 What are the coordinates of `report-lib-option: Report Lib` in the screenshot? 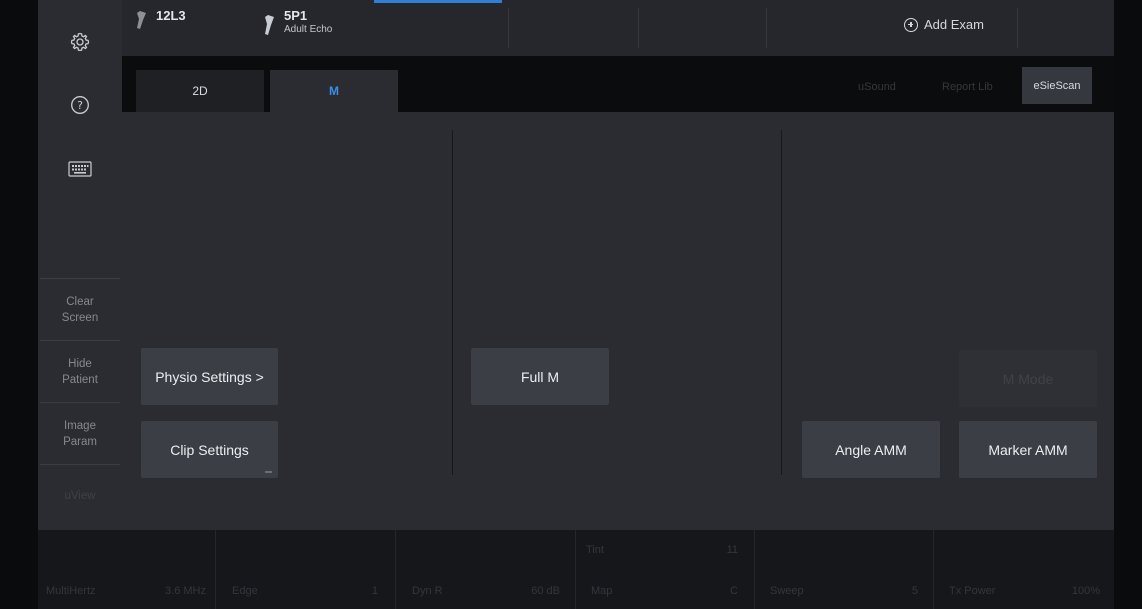 It's located at (967, 87).